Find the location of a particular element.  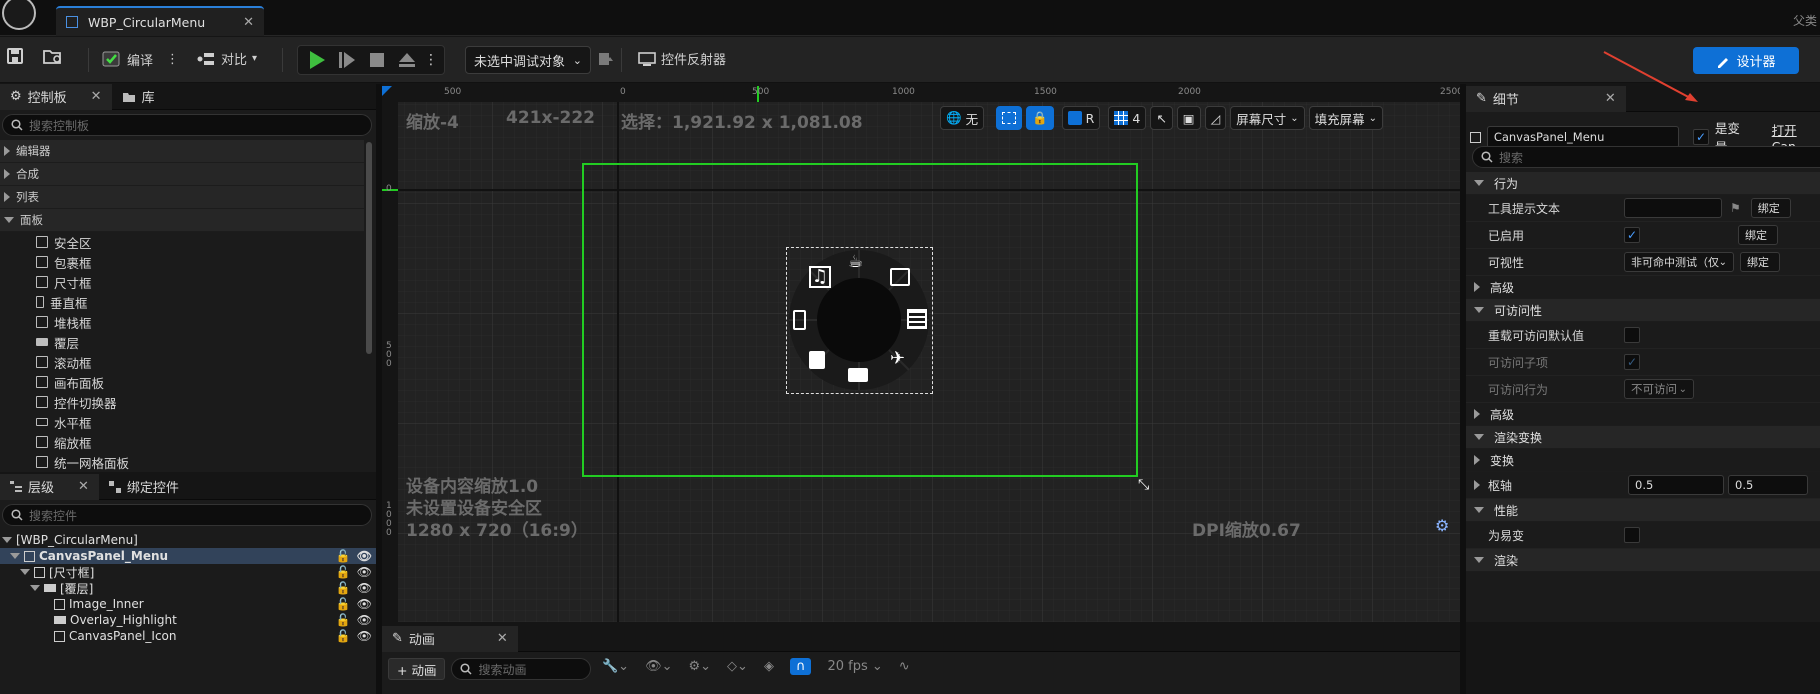

palette-item-safe-zone: 安全区 is located at coordinates (182, 242).